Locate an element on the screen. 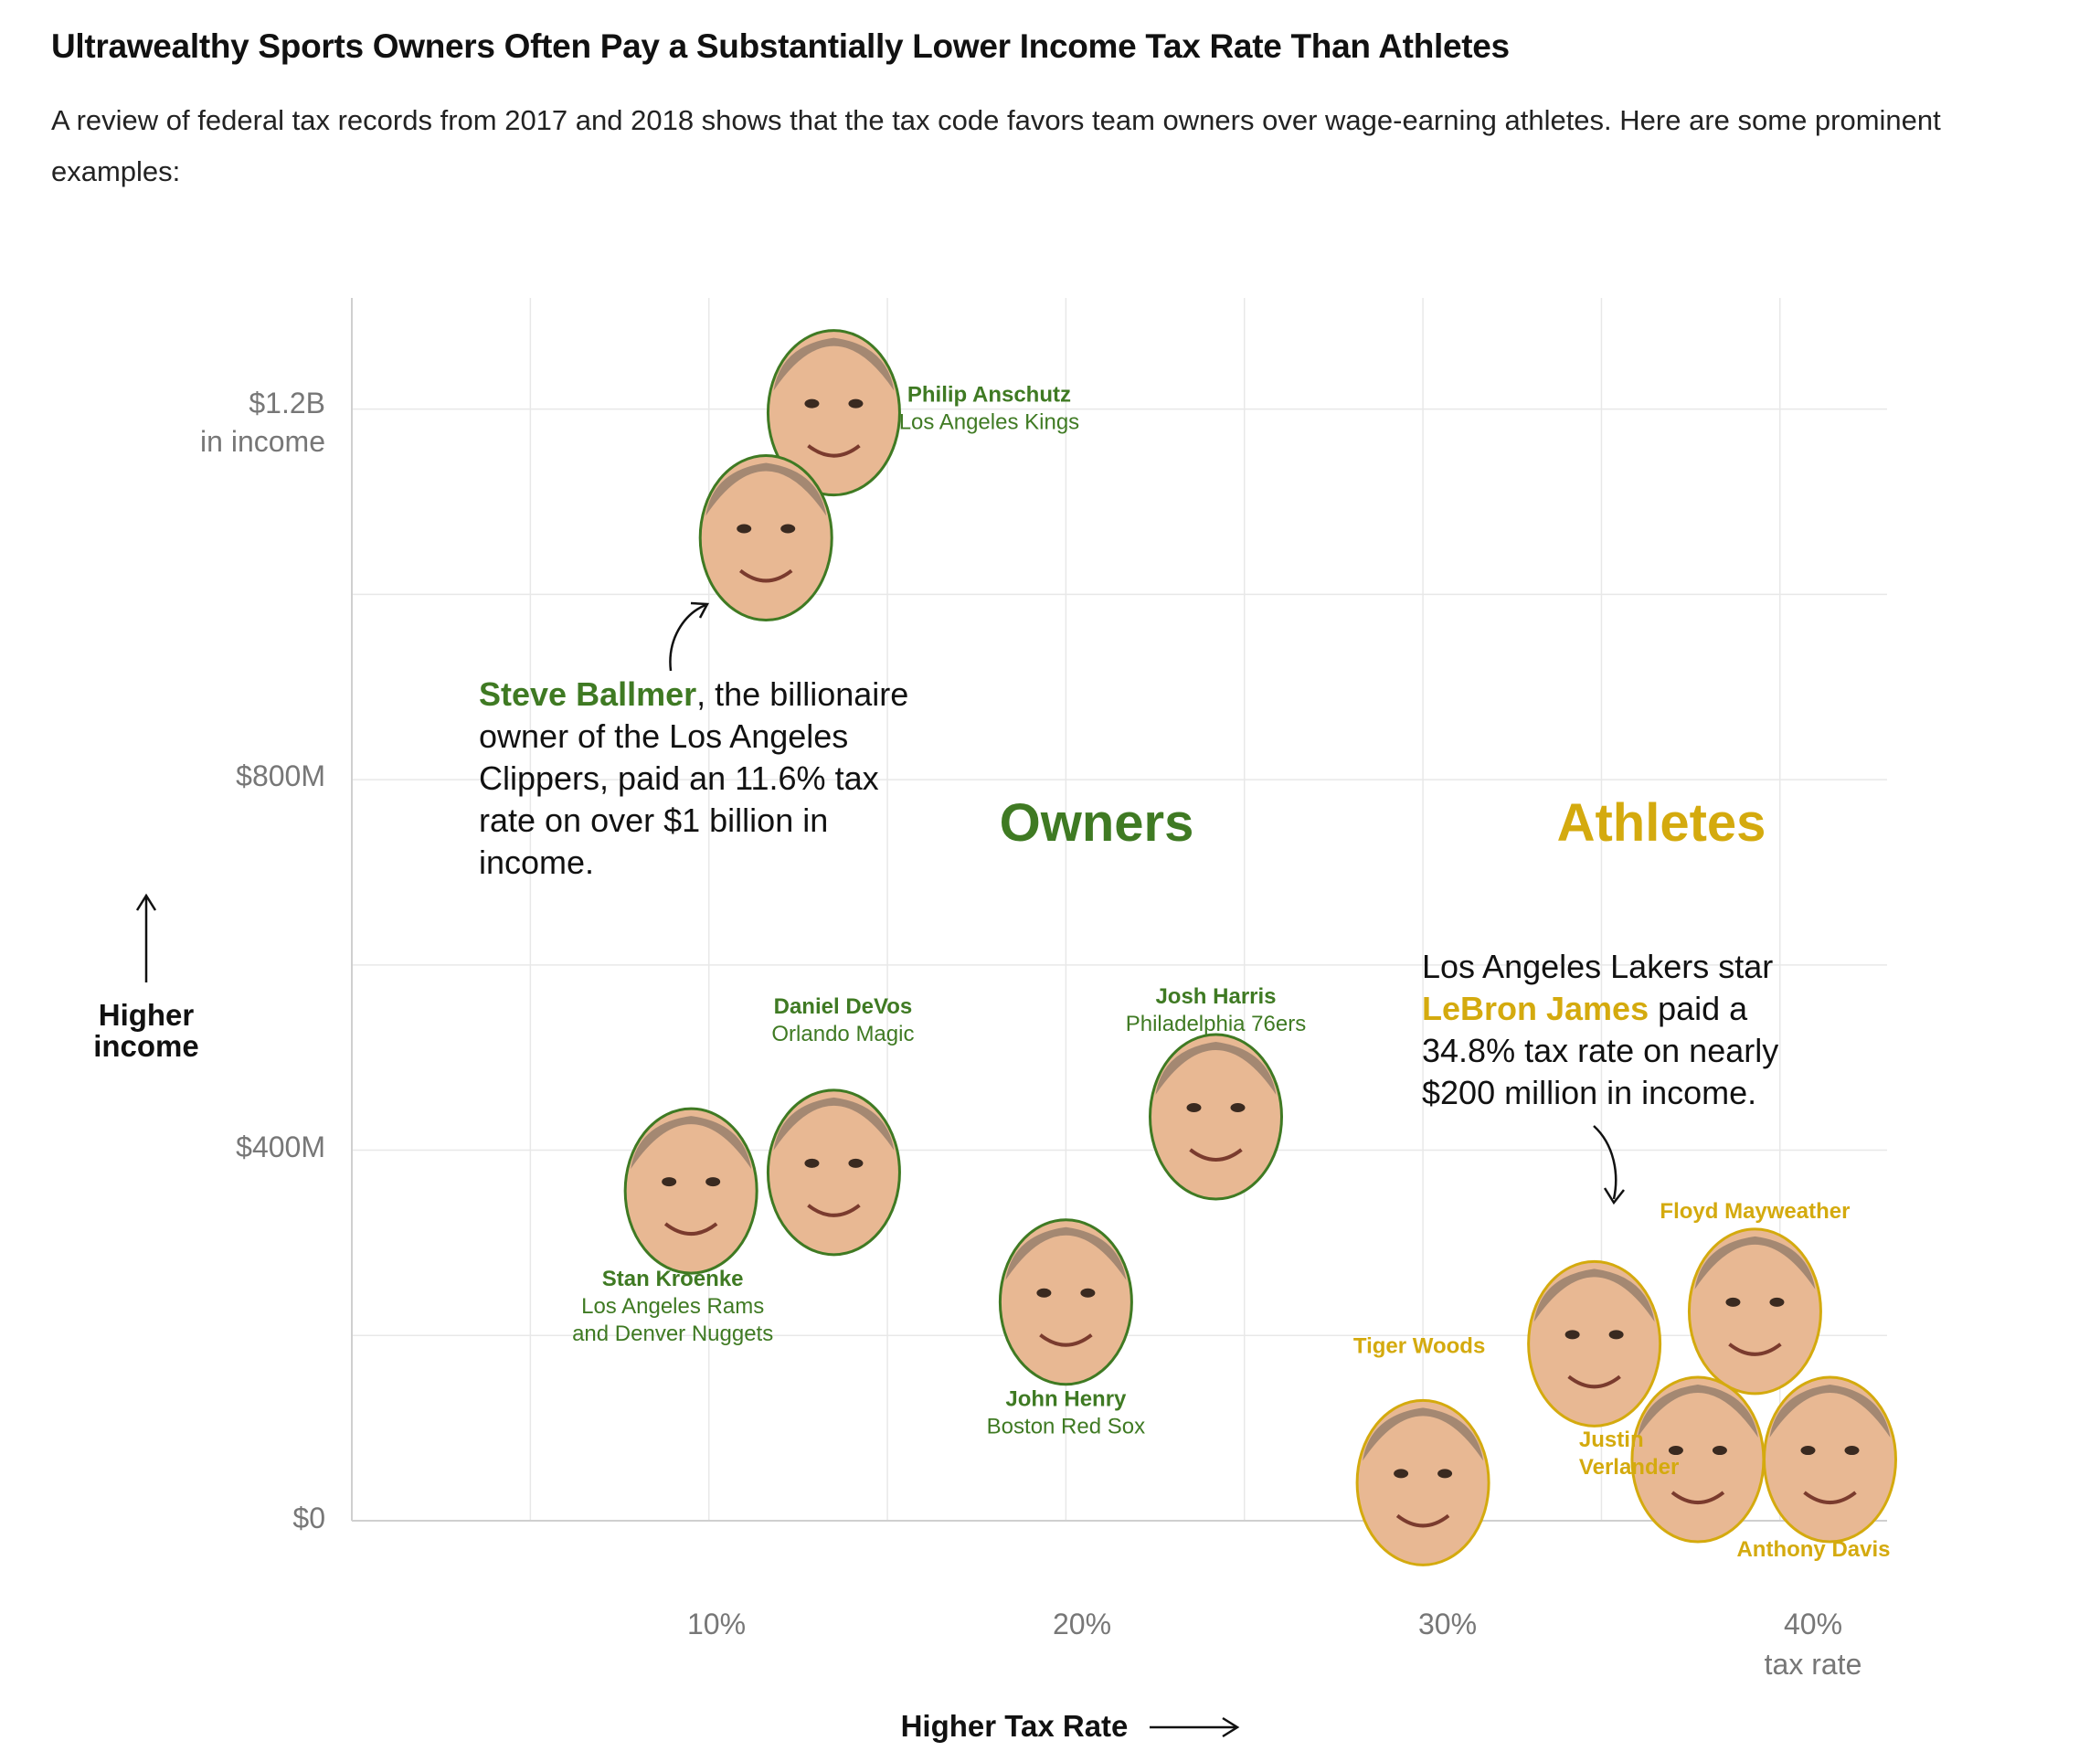 Image resolution: width=2100 pixels, height=1762 pixels. lebron-annotation-line2: paid a is located at coordinates (1699, 1009).